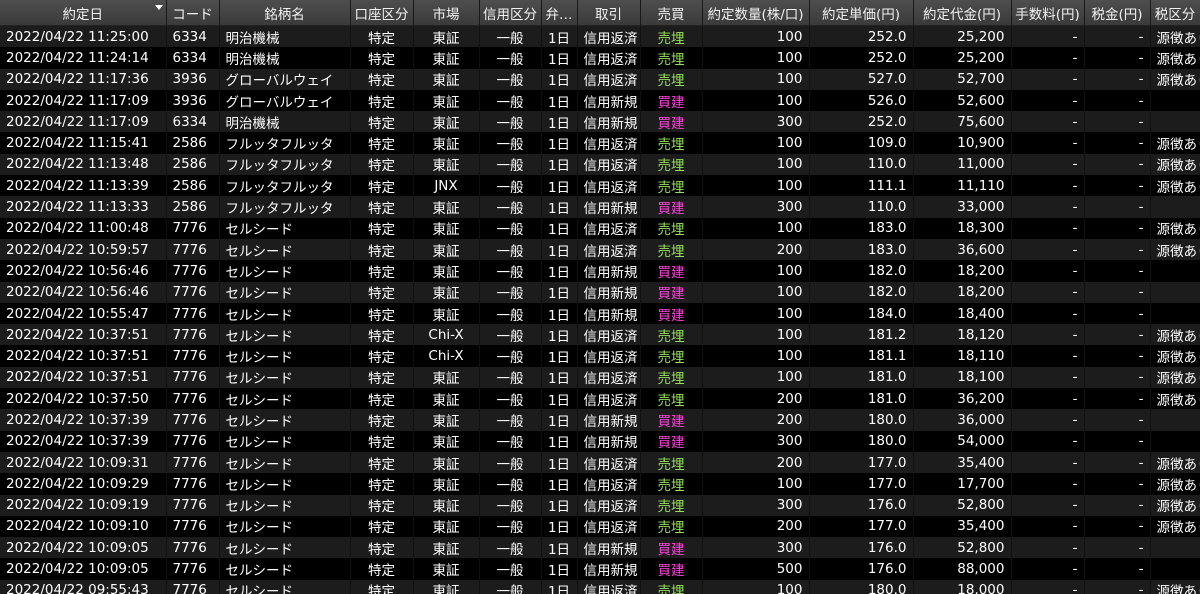 This screenshot has height=594, width=1200. What do you see at coordinates (962, 13) in the screenshot?
I see `column-header-amount: 約定代金(円)` at bounding box center [962, 13].